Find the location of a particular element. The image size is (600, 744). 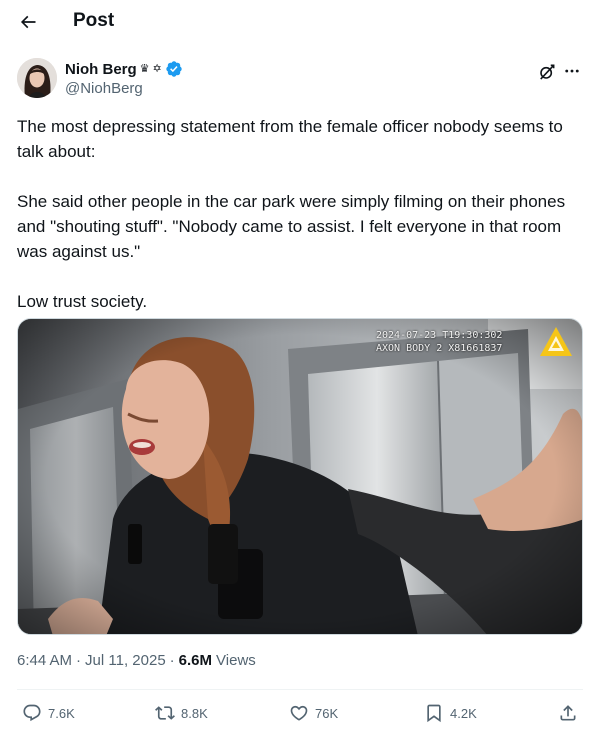

avatar is located at coordinates (37, 78).